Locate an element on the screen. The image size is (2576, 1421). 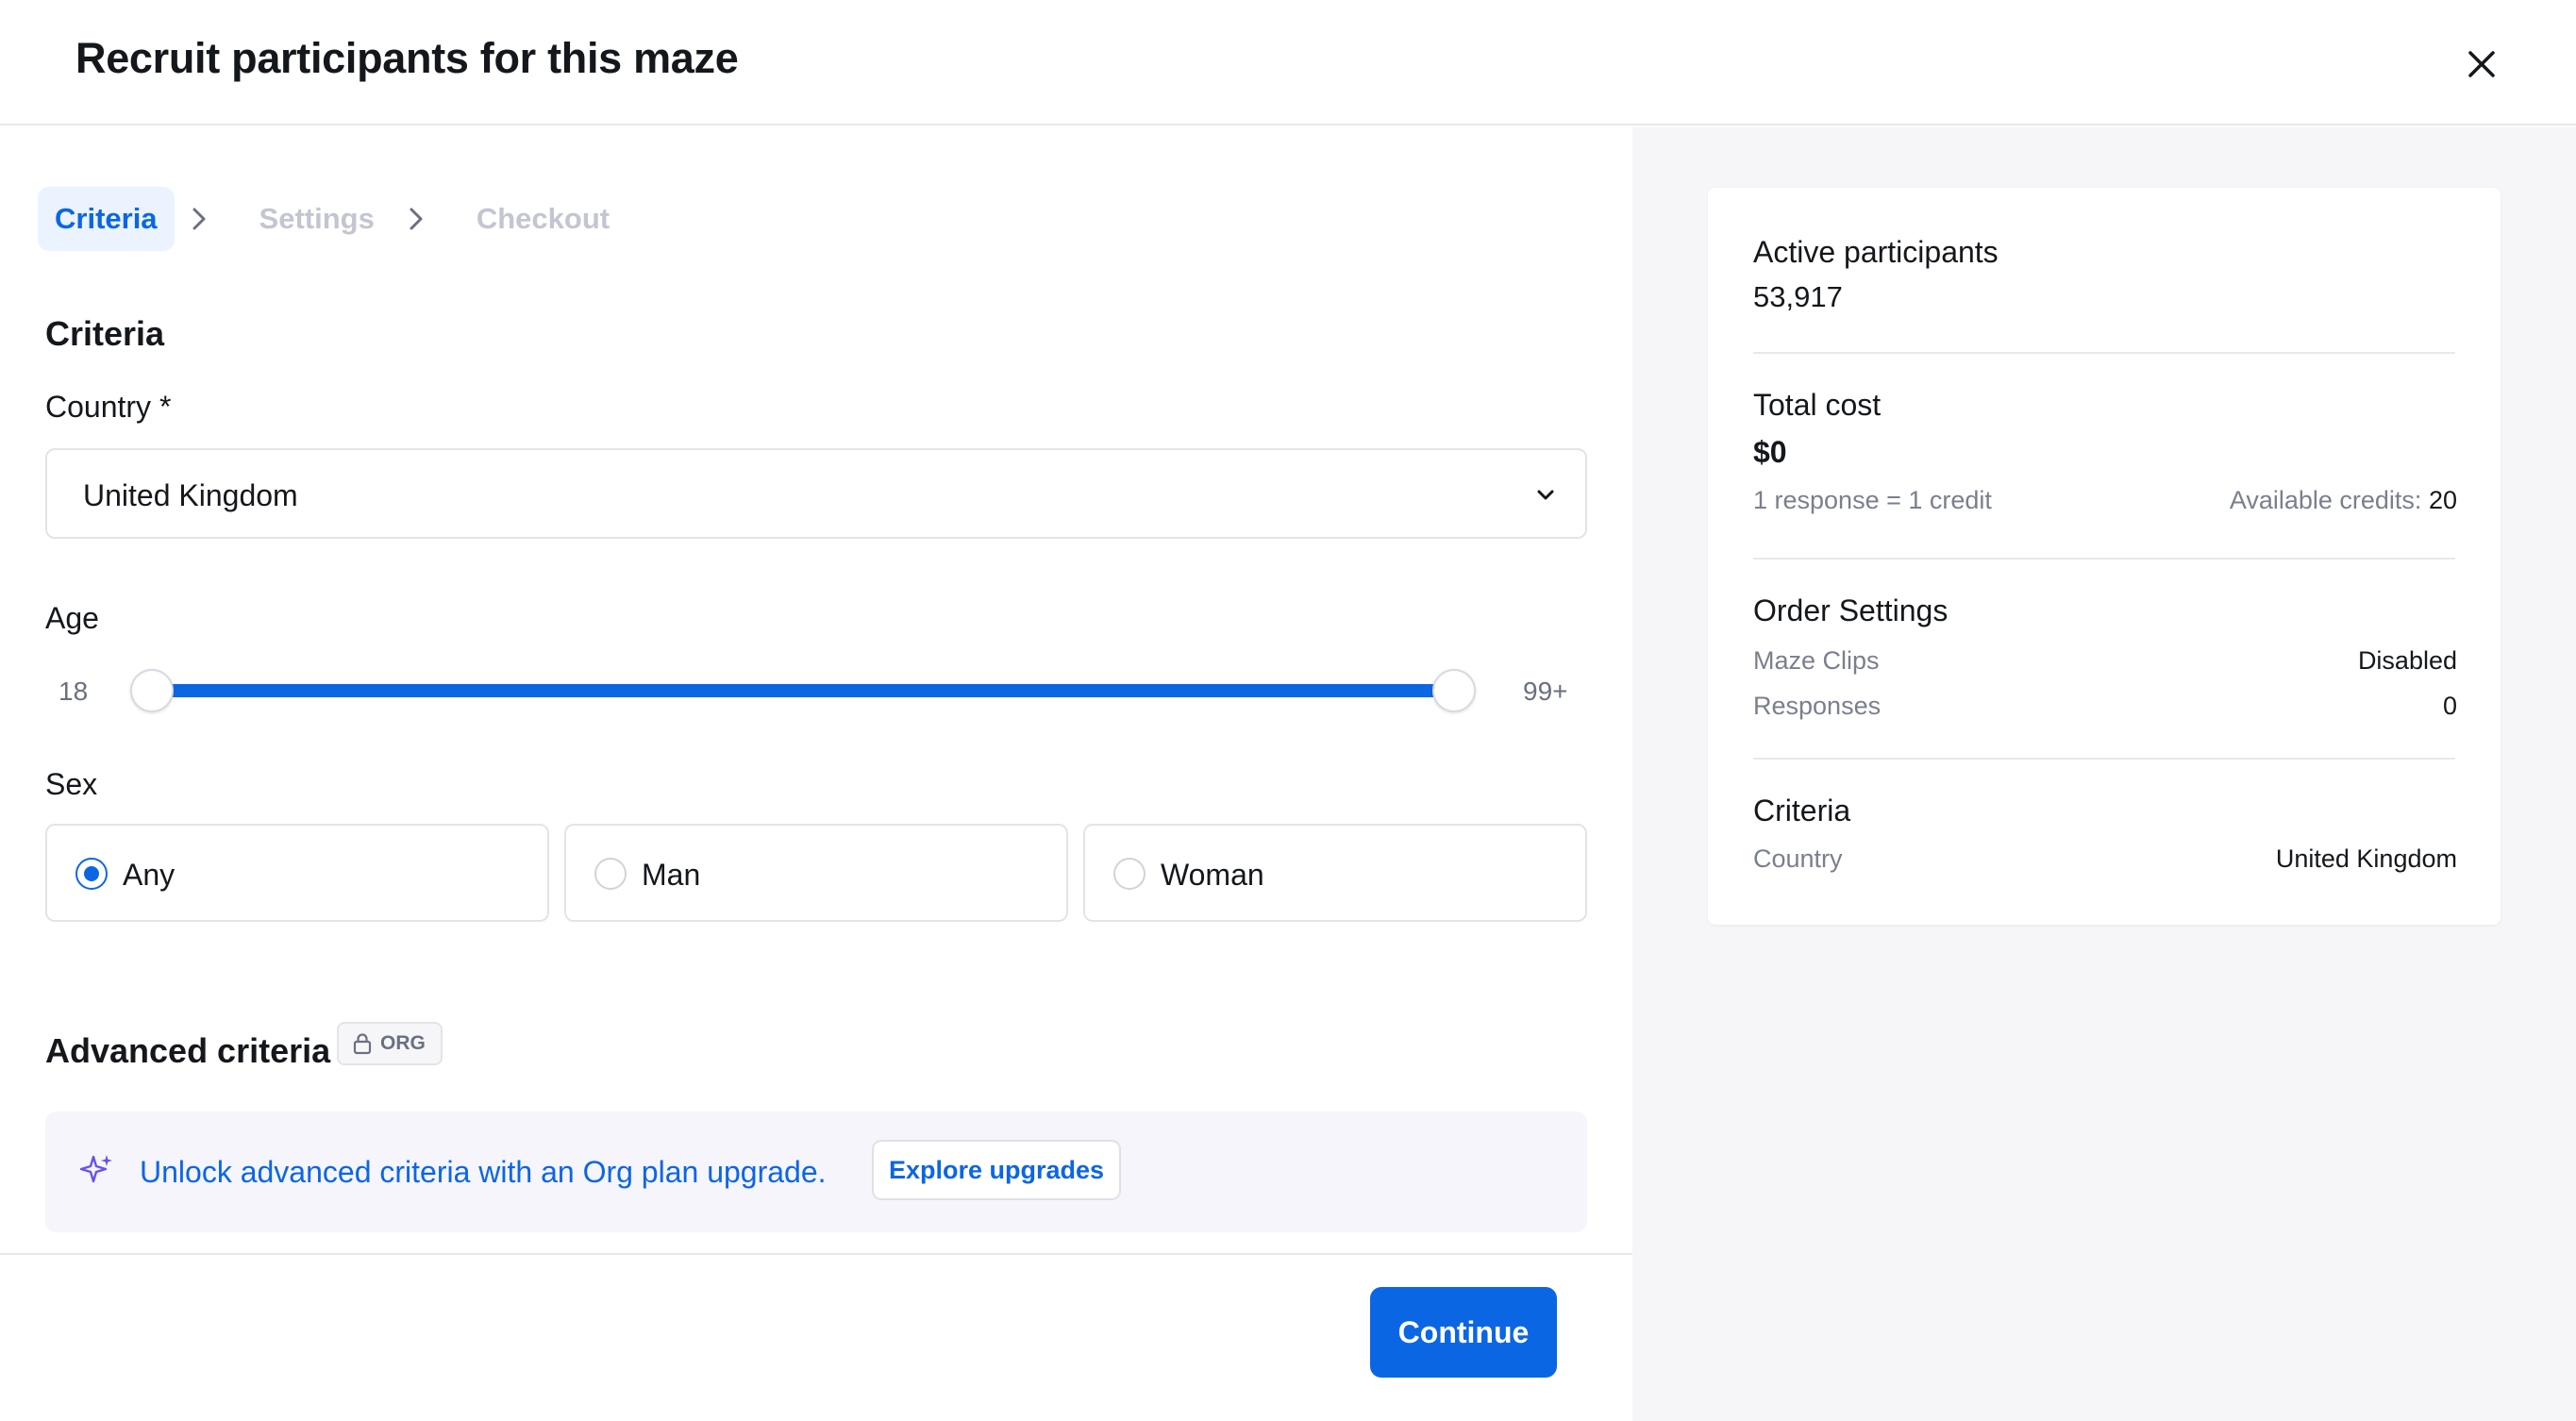
maze-clips-label: Maze Clips is located at coordinates (1816, 660).